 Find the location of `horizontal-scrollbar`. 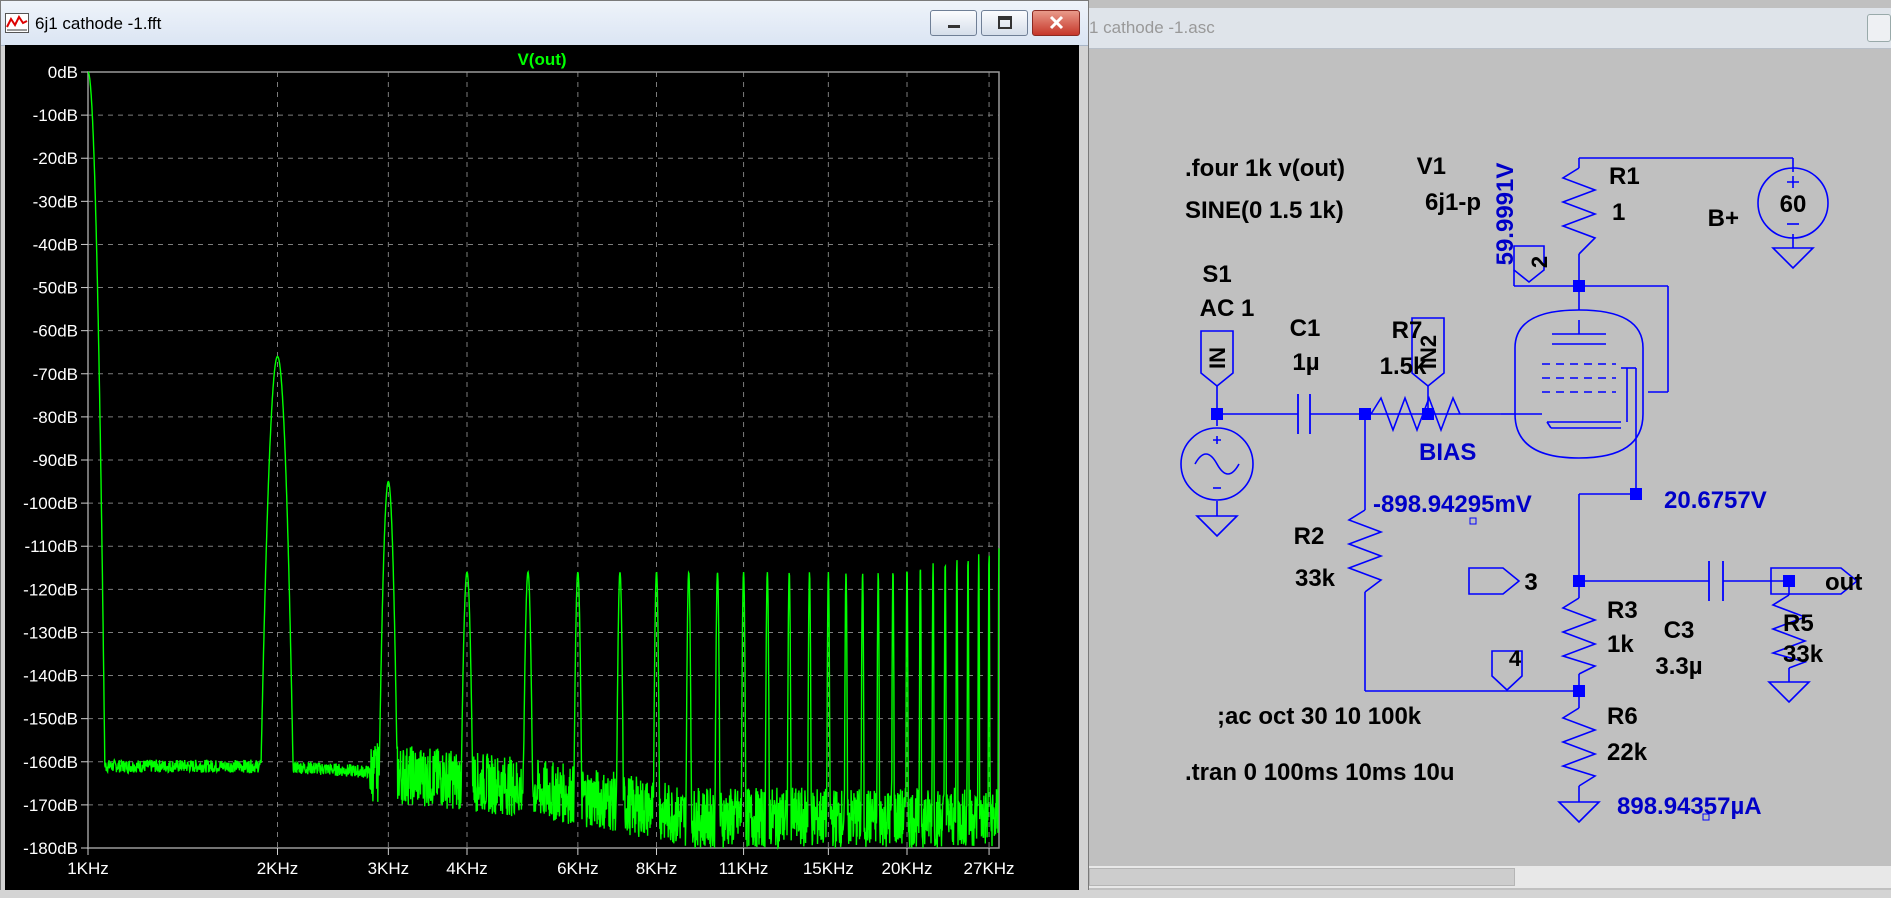

horizontal-scrollbar is located at coordinates (1490, 877).